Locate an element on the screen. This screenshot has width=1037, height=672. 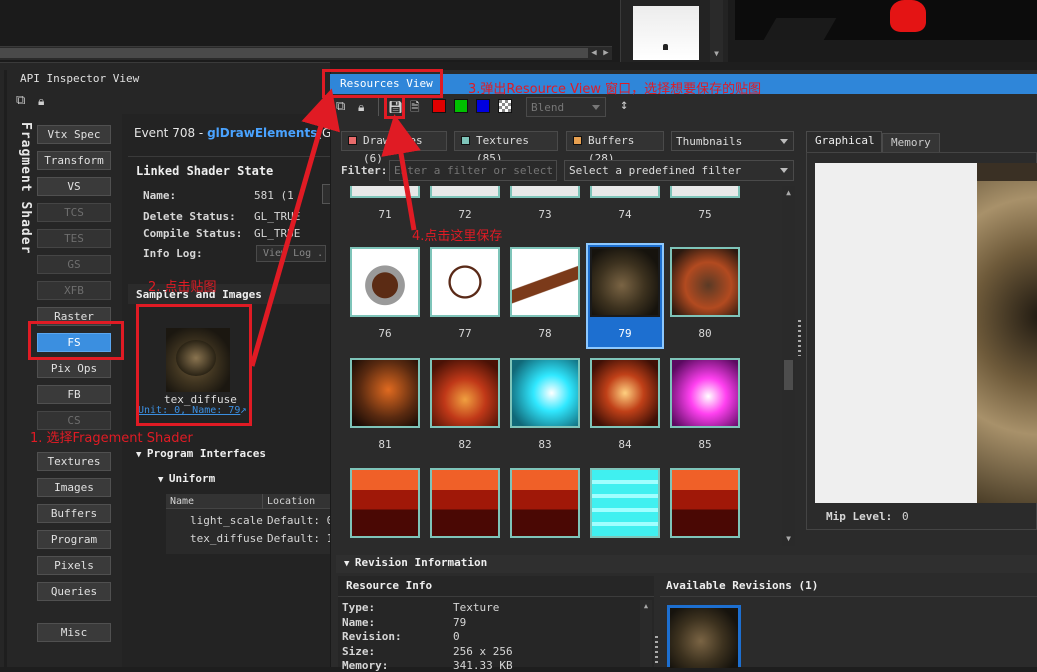
program-interfaces-header: ▼ Program Interfaces is located at coordinates (201, 453).